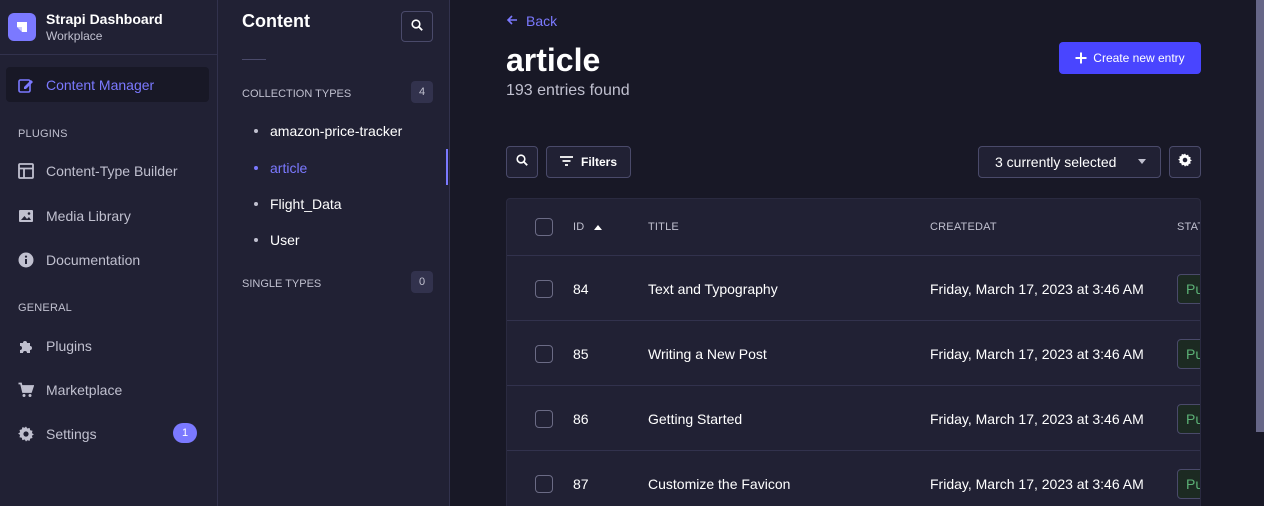  Describe the element at coordinates (1056, 162) in the screenshot. I see `select-value: 3 currently selected` at that location.